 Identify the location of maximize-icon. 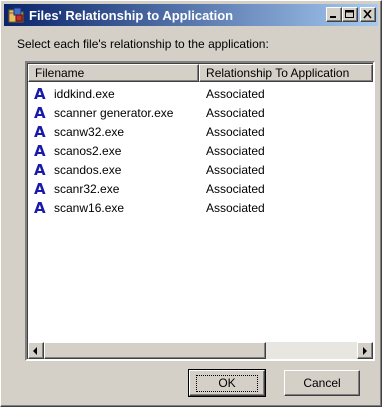
(349, 14).